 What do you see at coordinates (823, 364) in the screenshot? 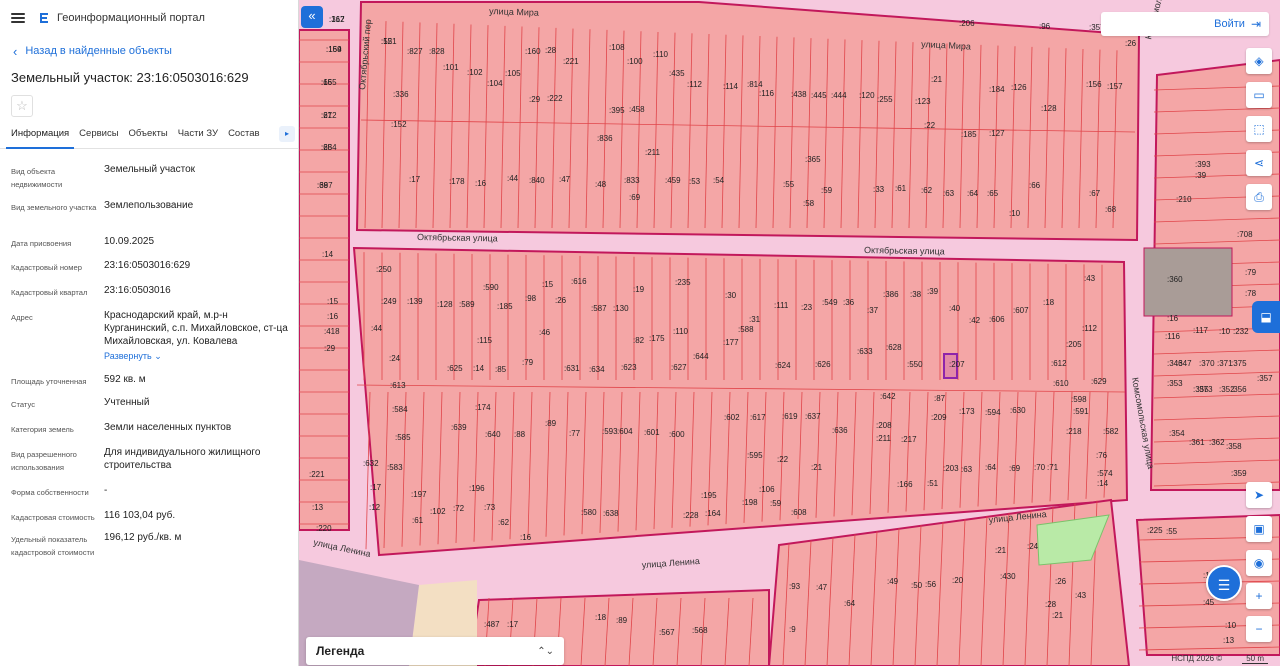
I see `parcel-number: :626` at bounding box center [823, 364].